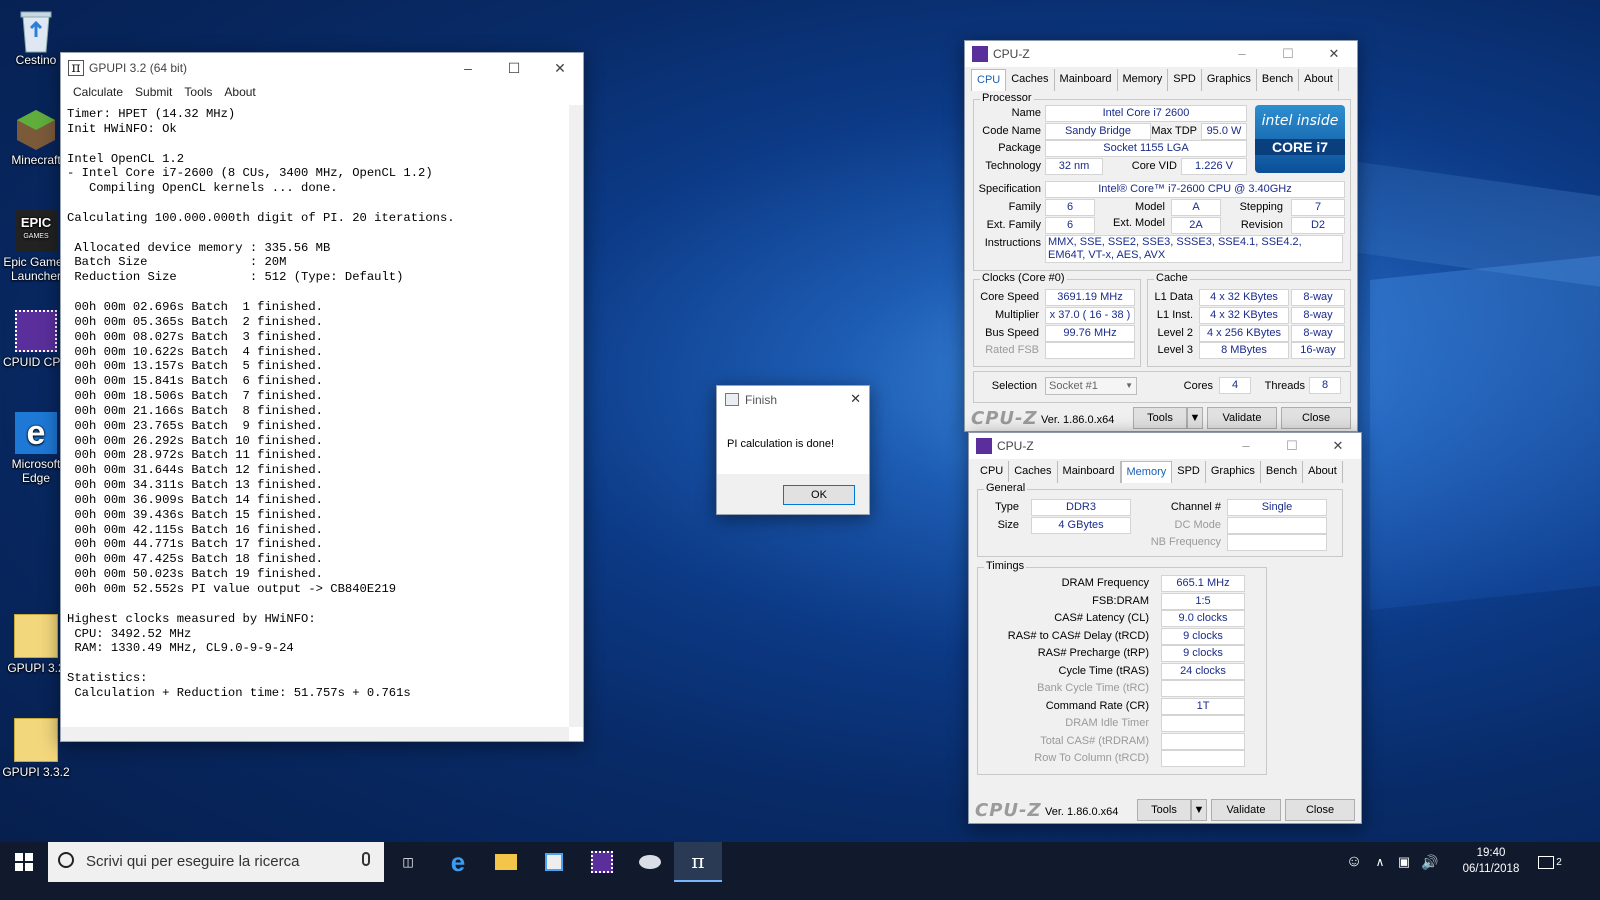 This screenshot has height=900, width=1600. What do you see at coordinates (315, 734) in the screenshot?
I see `horizontal-scrollbar` at bounding box center [315, 734].